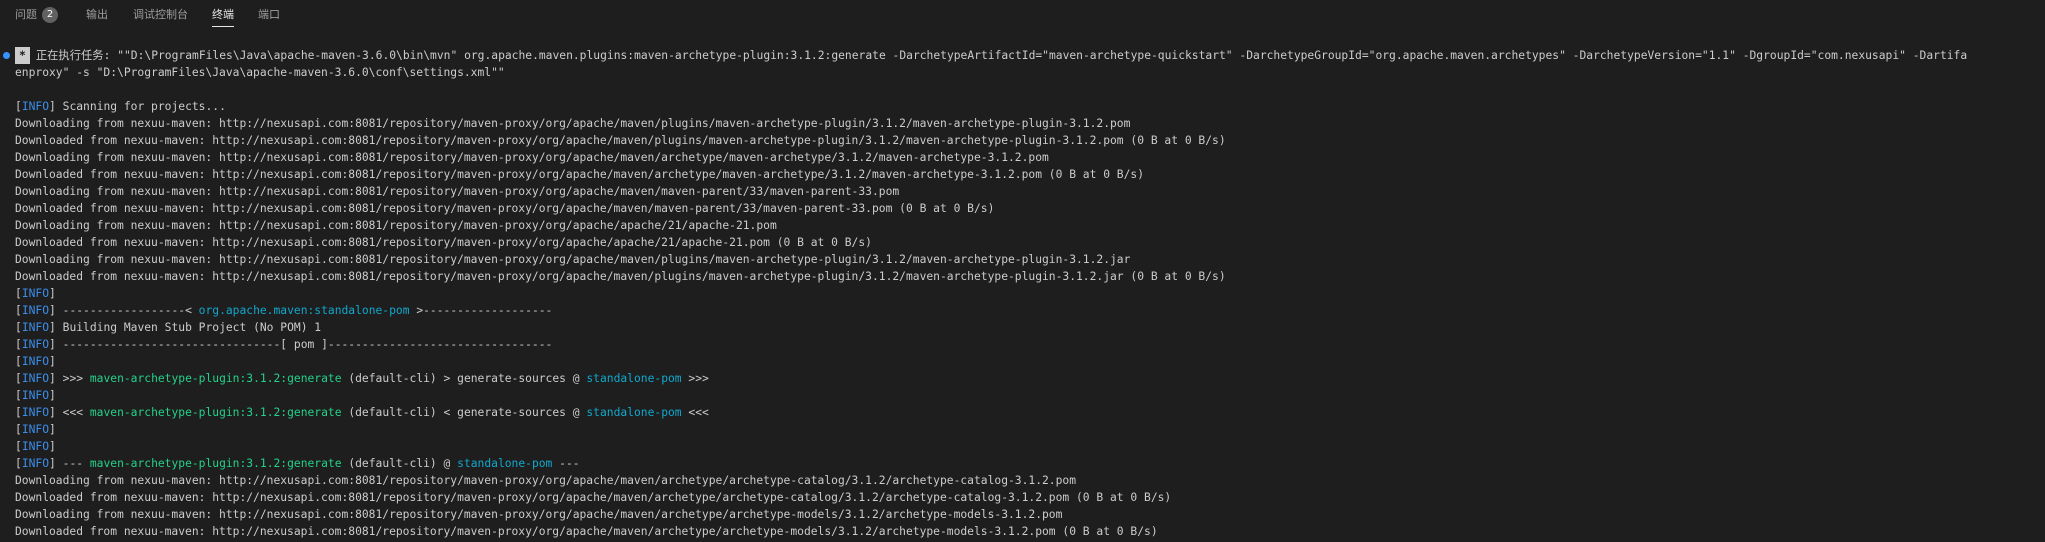  I want to click on log-text: Building Maven Stub Project (No POM) 1, so click(188, 327).